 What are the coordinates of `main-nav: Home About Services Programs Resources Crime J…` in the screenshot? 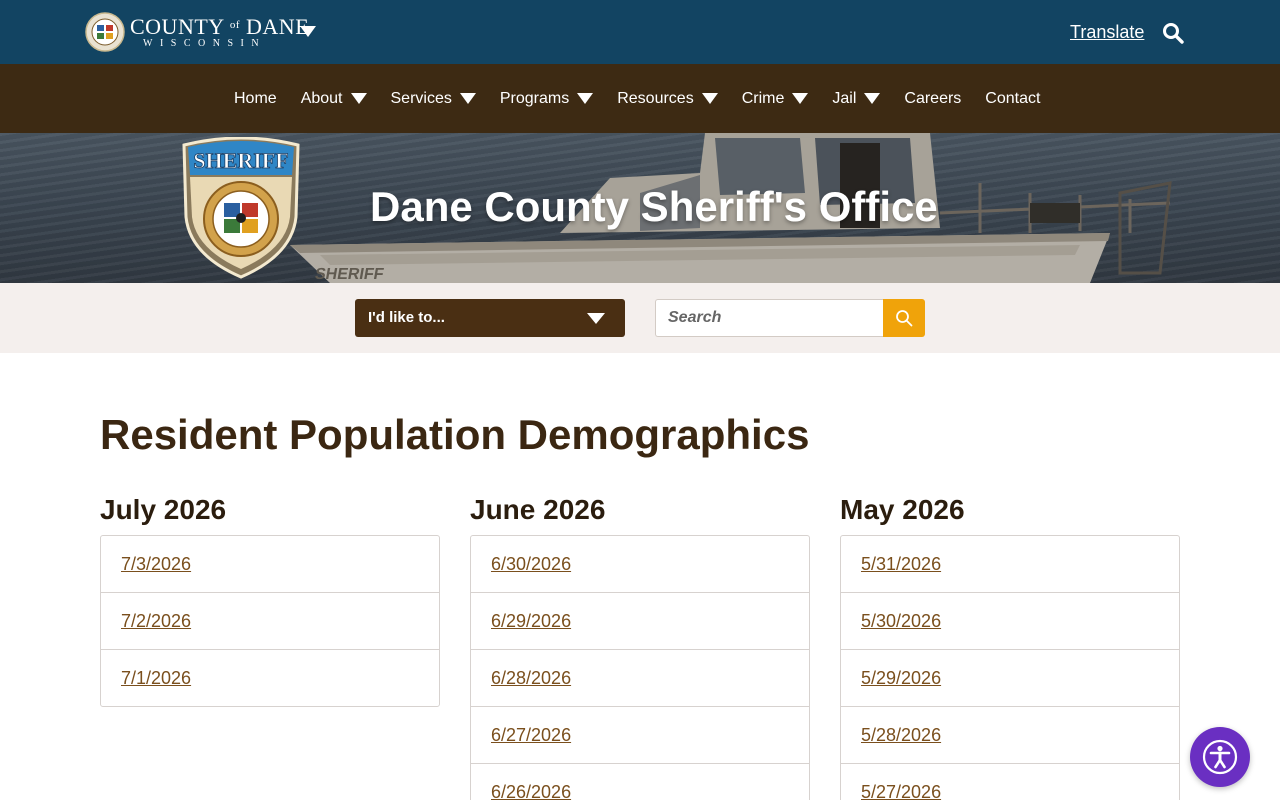 It's located at (640, 98).